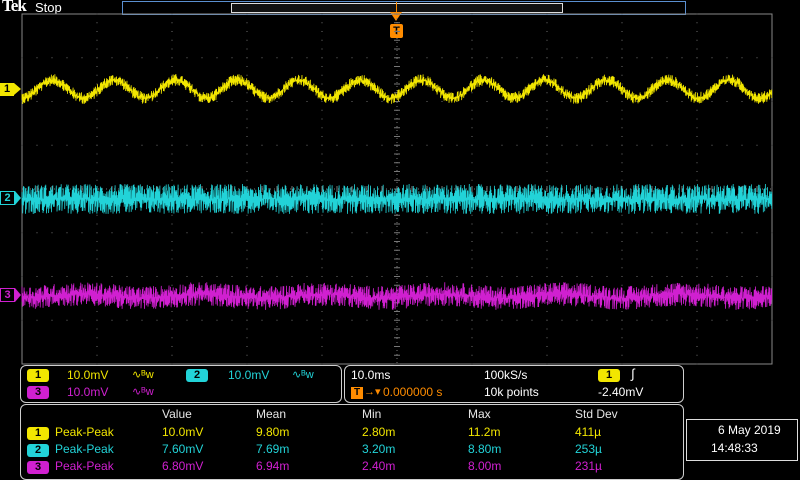  Describe the element at coordinates (370, 375) in the screenshot. I see `horizontal-scale: 10.0ms` at that location.